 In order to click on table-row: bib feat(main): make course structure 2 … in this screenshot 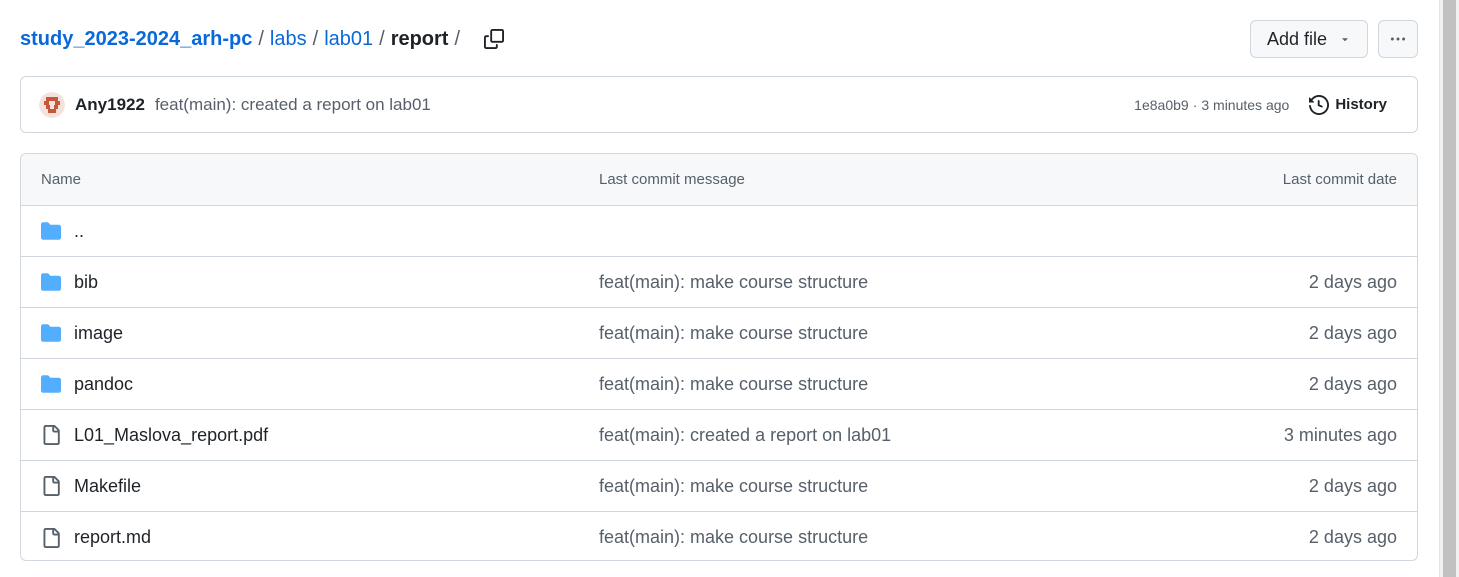, I will do `click(719, 282)`.